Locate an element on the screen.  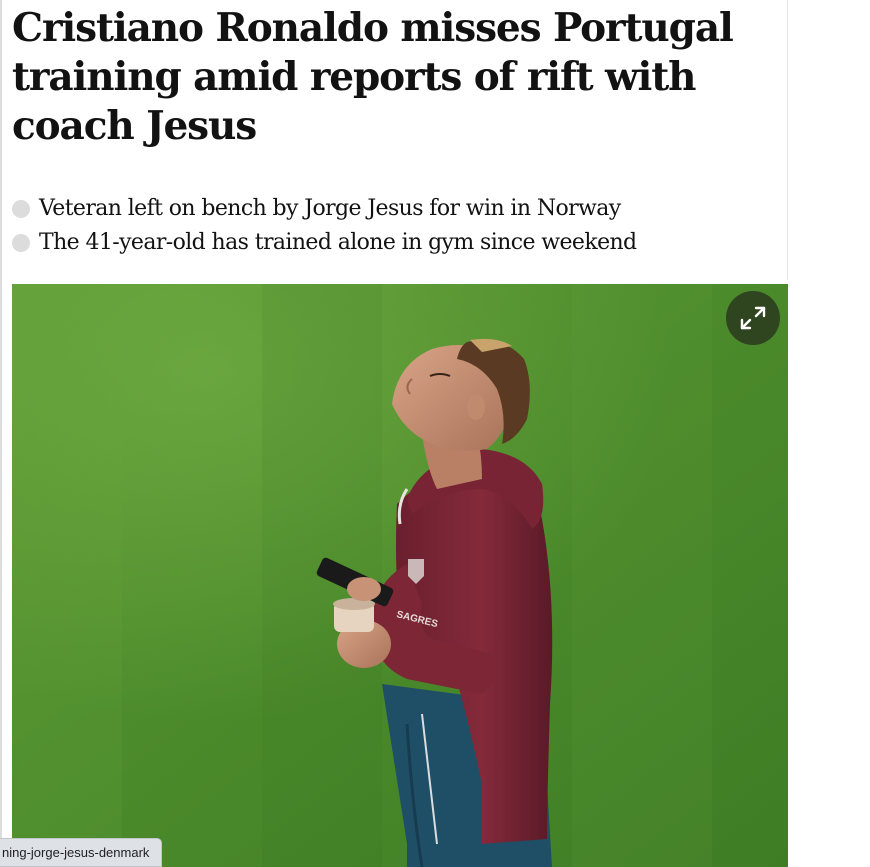
page-left-border is located at coordinates (1, 433).